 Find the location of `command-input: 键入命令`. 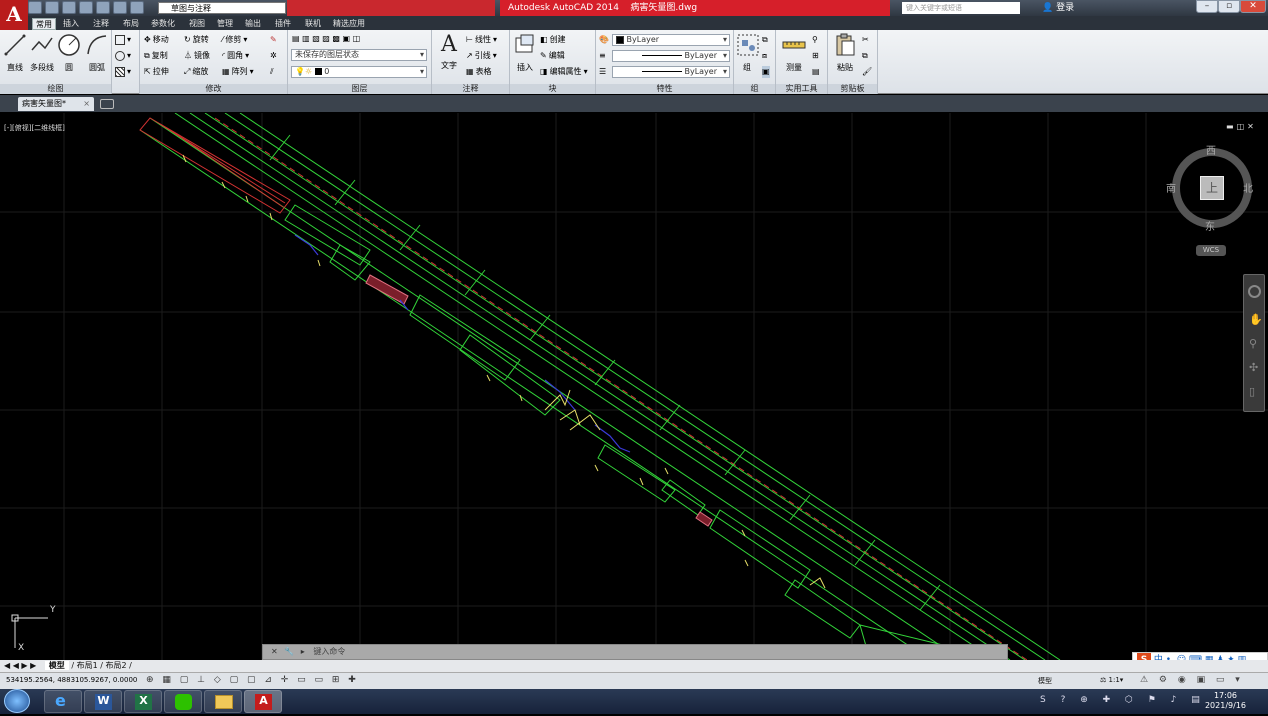

command-input: 键入命令 is located at coordinates (329, 651).